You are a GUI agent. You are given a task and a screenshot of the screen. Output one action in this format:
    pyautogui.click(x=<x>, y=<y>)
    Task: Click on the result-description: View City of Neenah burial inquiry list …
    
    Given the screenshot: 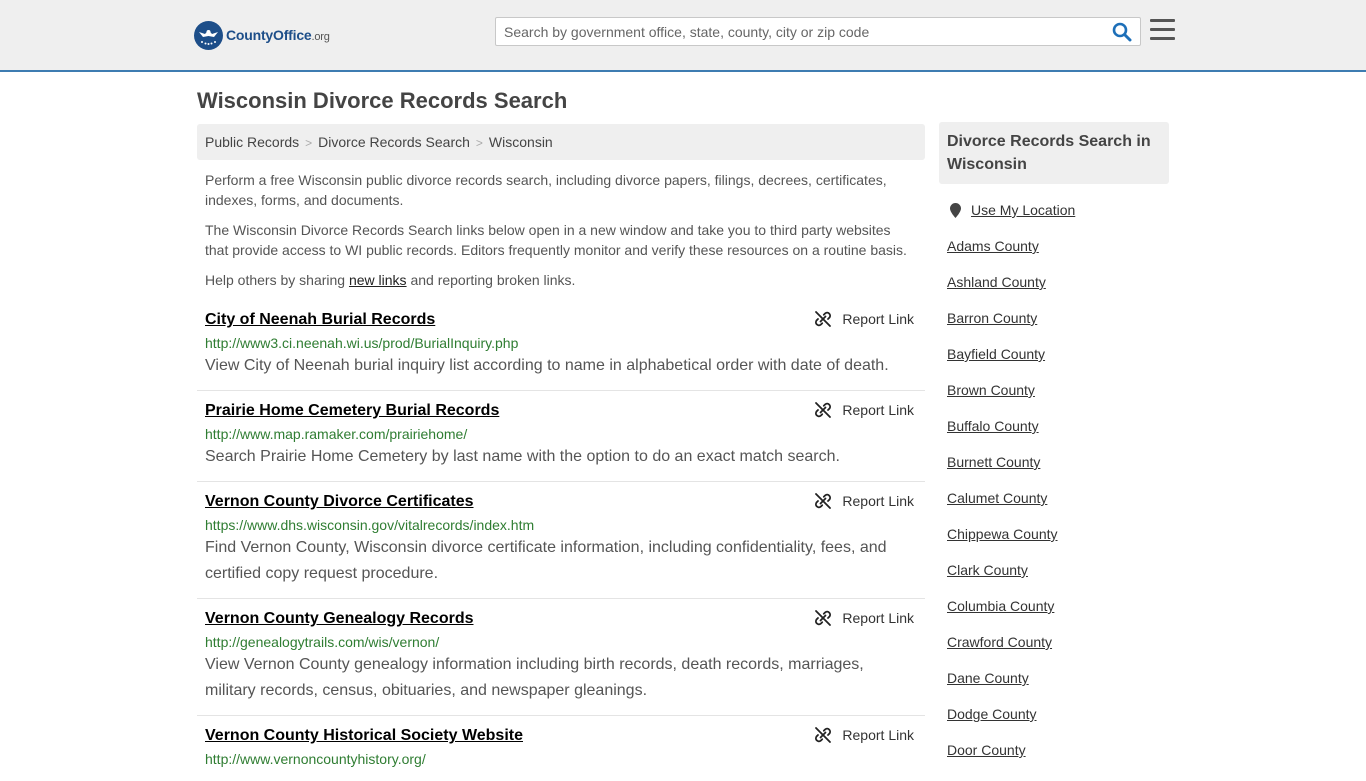 What is the action you would take?
    pyautogui.click(x=547, y=365)
    